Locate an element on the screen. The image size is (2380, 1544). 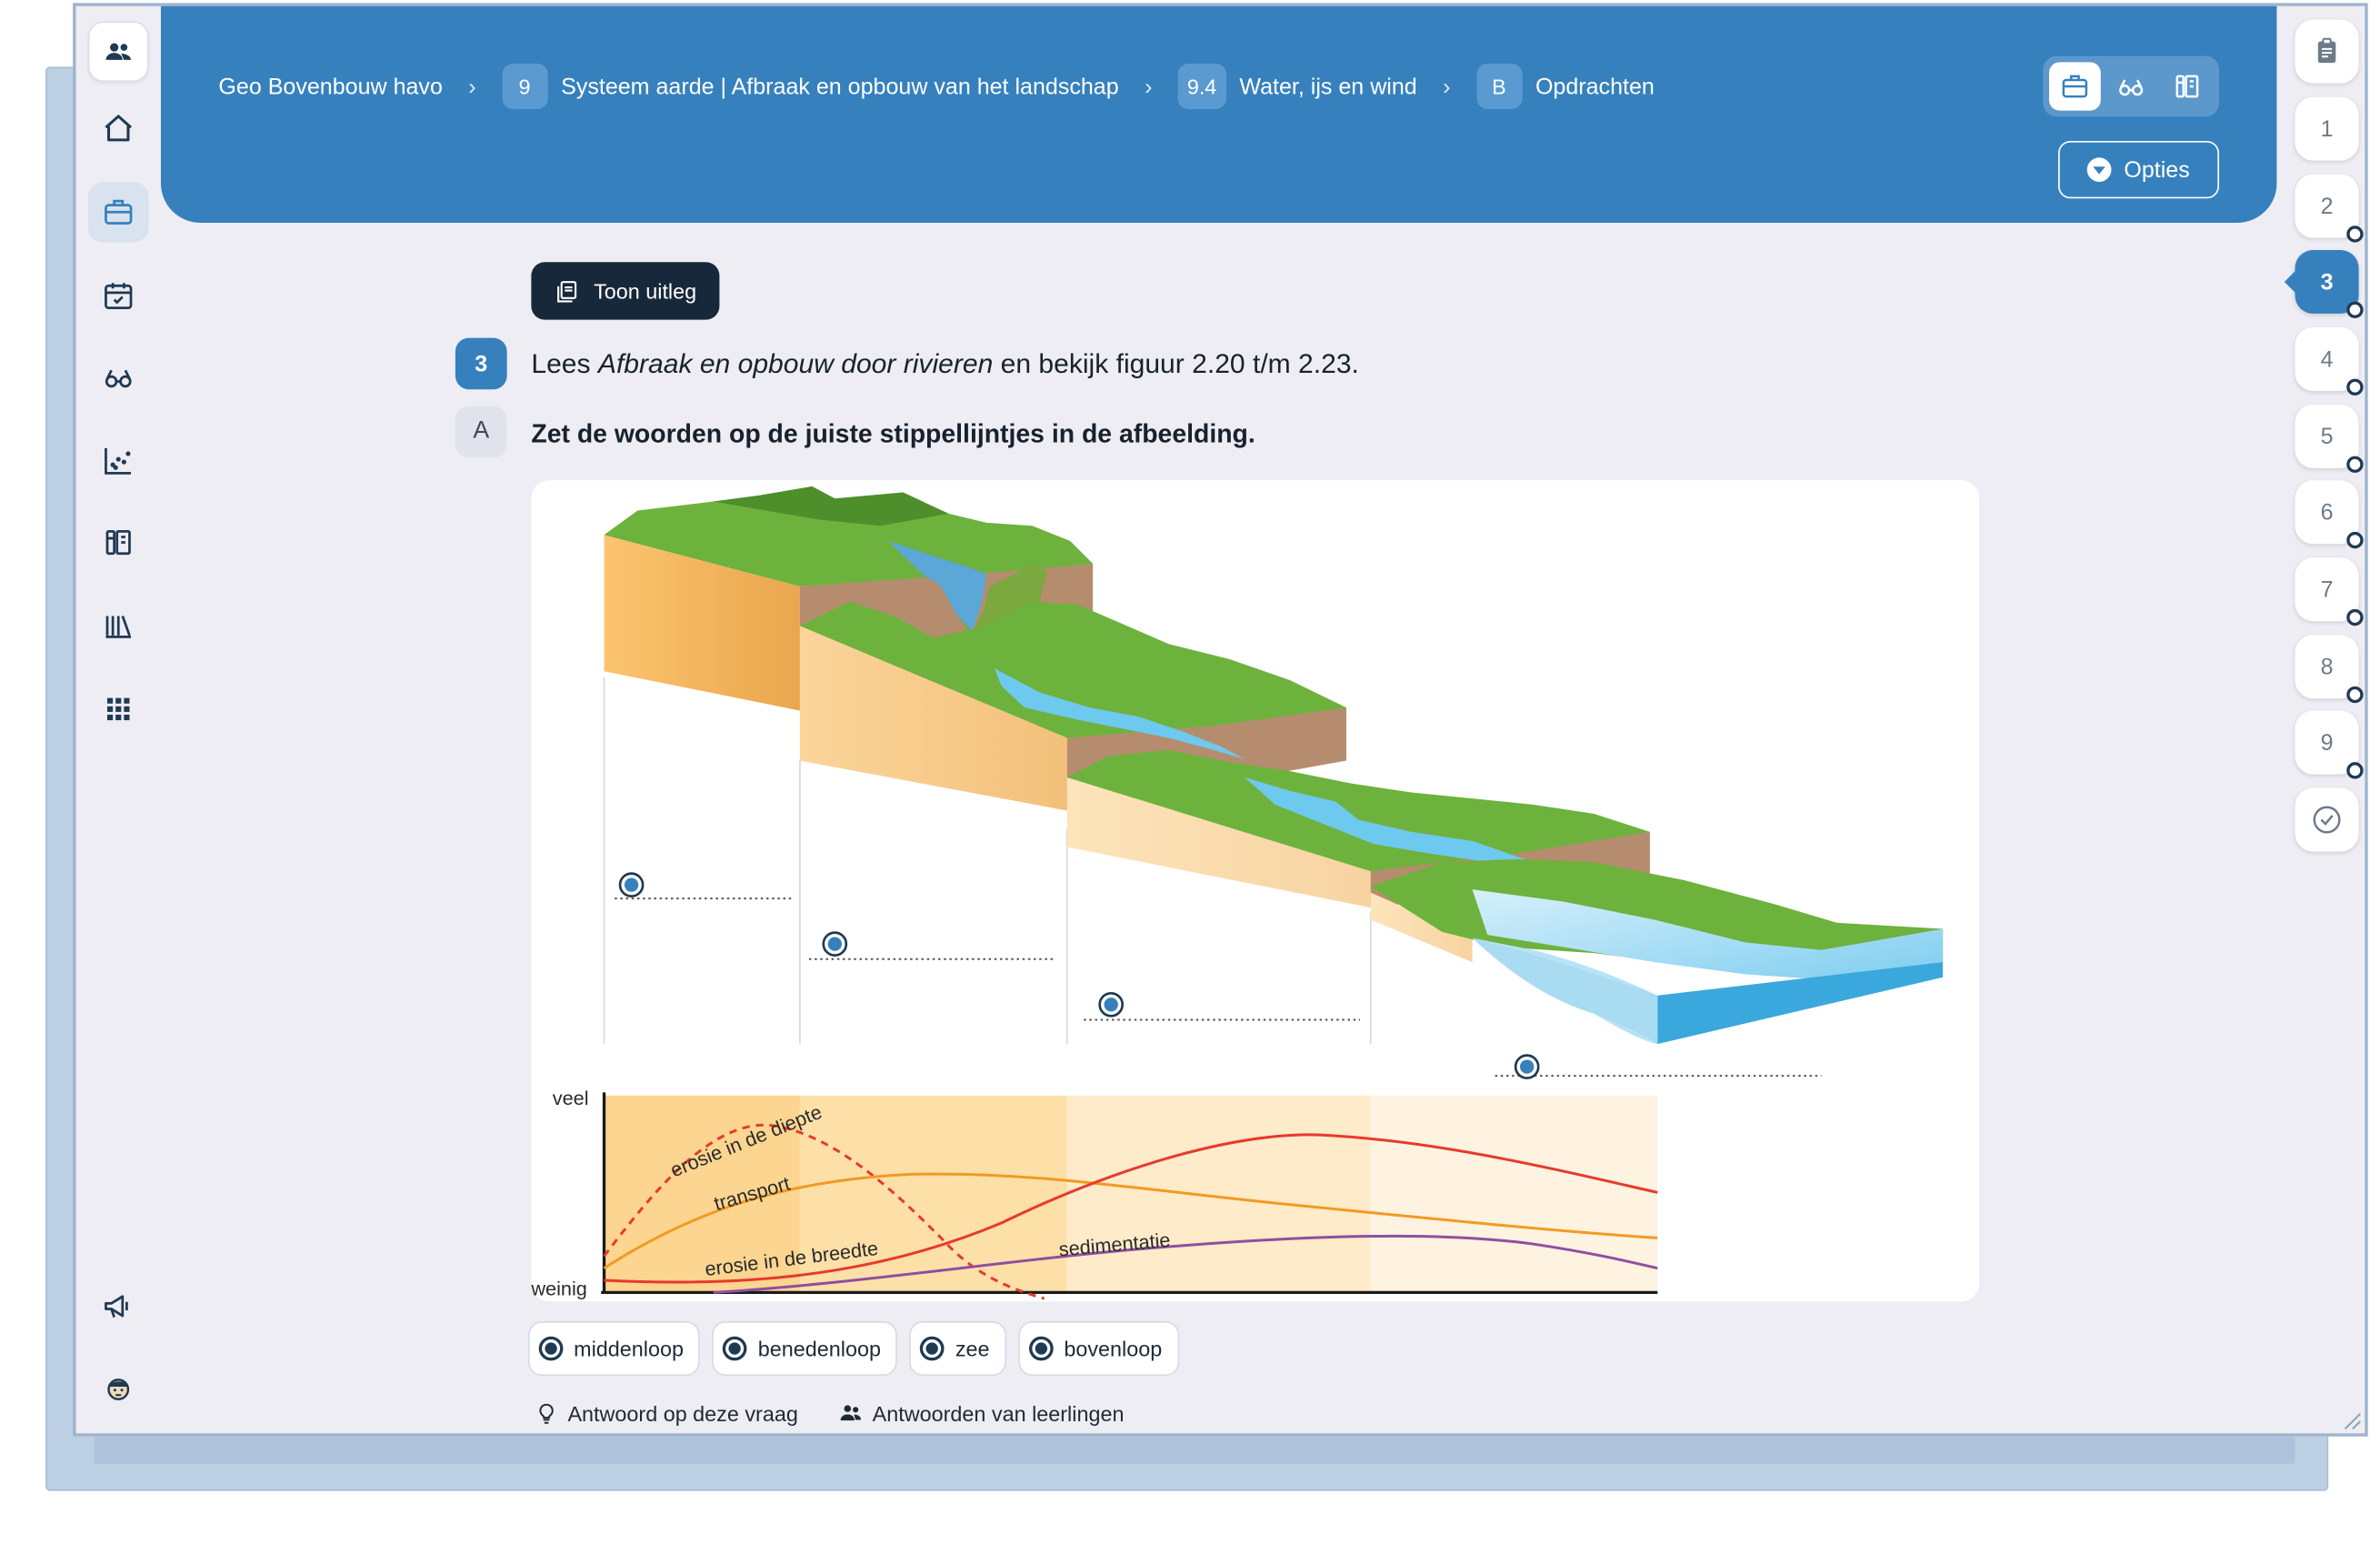
view-toggle is located at coordinates (2131, 86).